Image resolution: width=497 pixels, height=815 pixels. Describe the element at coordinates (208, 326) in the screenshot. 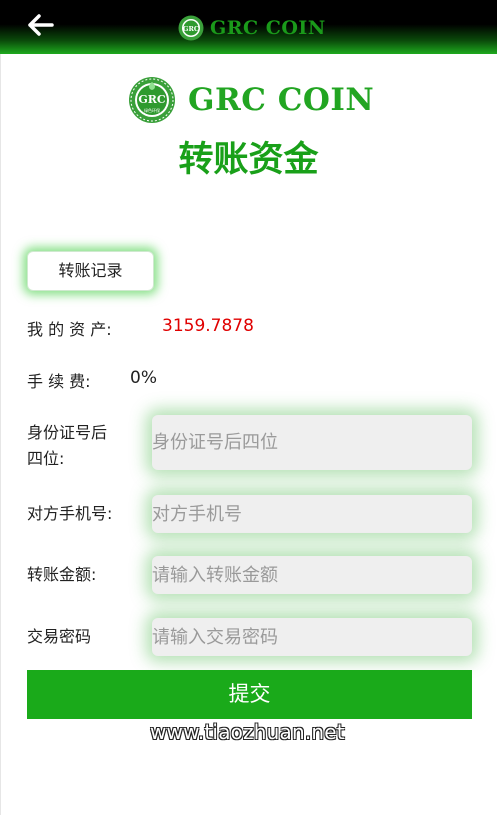

I see `assets-value: 3159.7878` at that location.